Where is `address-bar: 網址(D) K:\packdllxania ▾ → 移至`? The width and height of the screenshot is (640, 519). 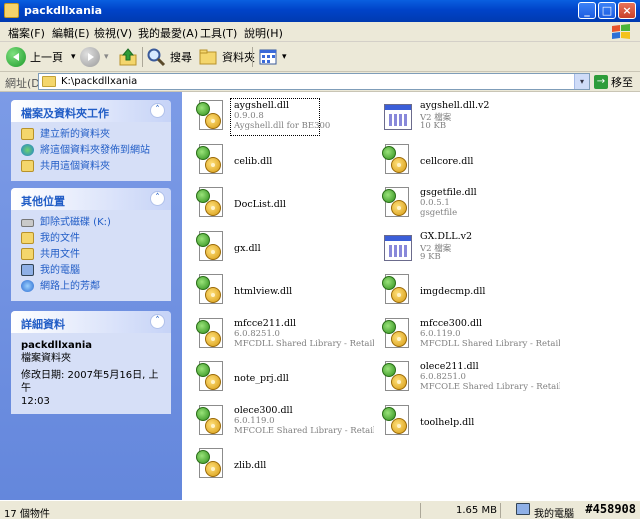
address-bar: 網址(D) K:\packdllxania ▾ → 移至 is located at coordinates (320, 82).